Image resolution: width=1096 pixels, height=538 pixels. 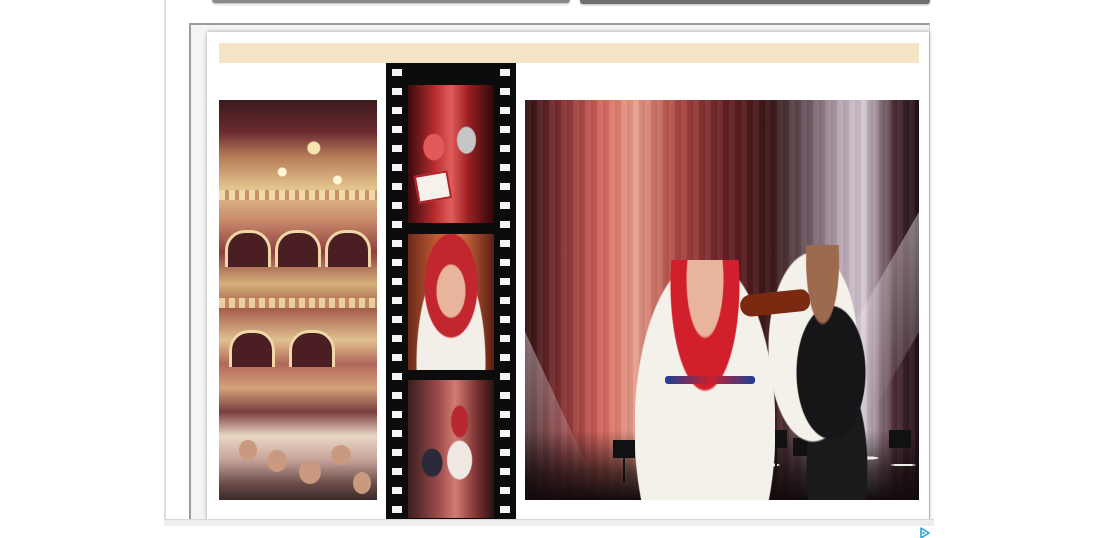 I want to click on top-panel-edge-right, so click(x=755, y=2).